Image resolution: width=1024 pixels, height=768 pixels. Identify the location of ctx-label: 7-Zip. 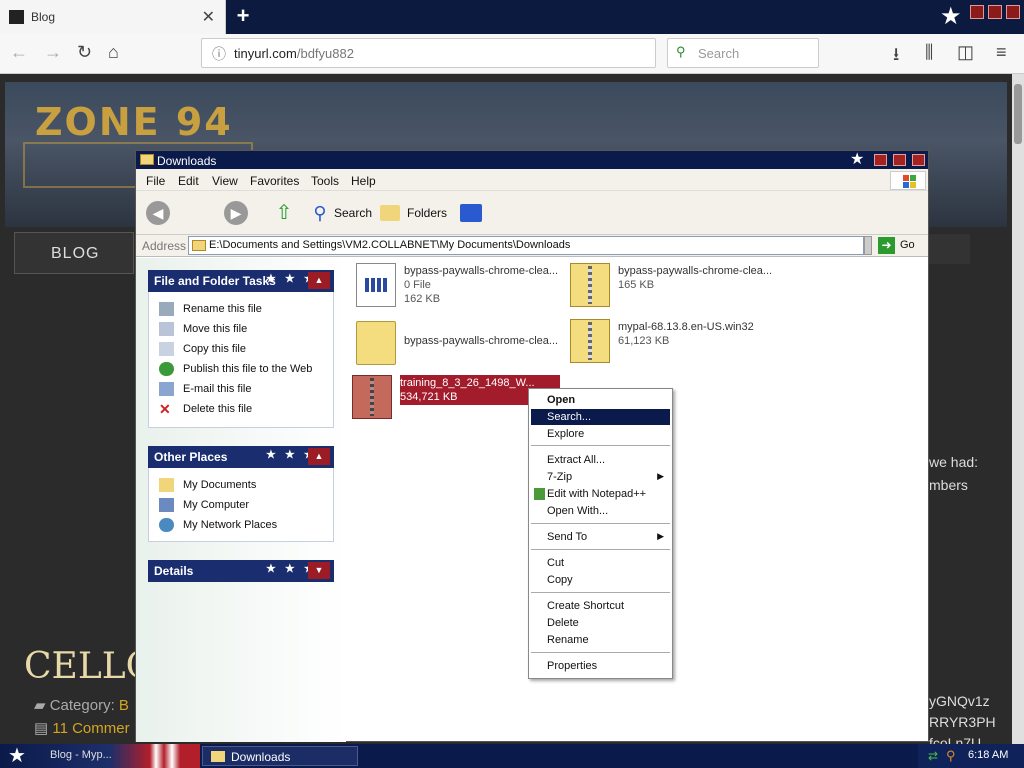
(560, 477).